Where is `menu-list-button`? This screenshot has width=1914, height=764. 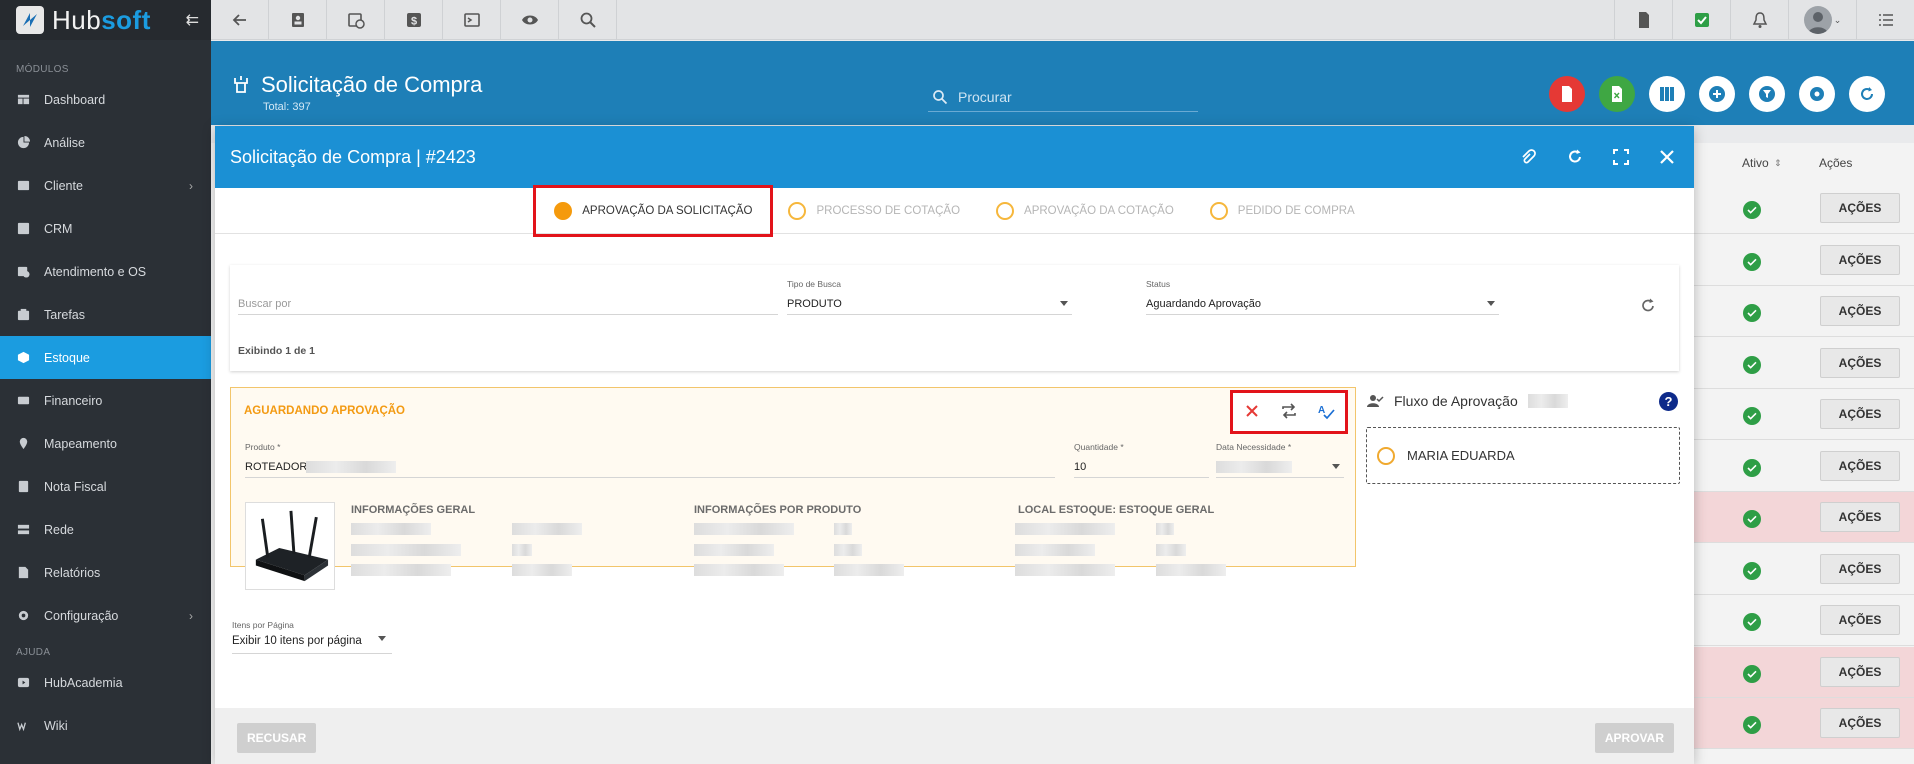
menu-list-button is located at coordinates (1885, 20).